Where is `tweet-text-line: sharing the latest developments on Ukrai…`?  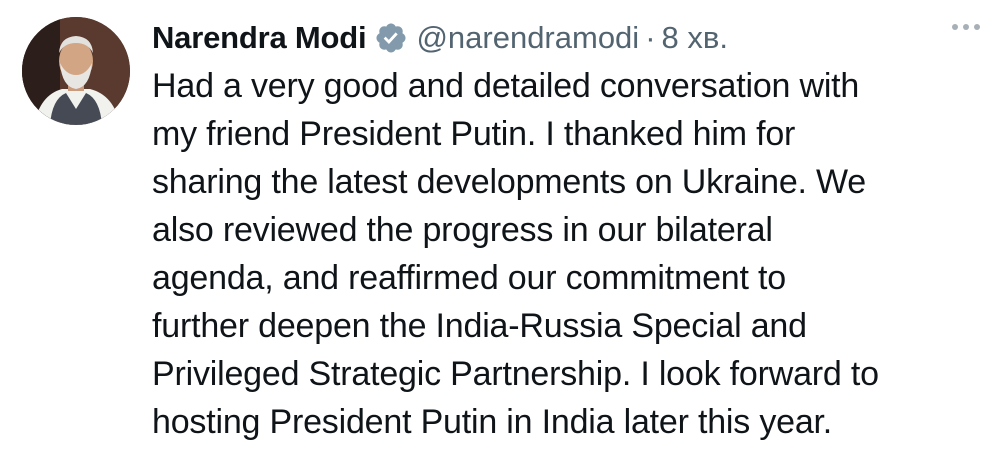
tweet-text-line: sharing the latest developments on Ukrai… is located at coordinates (509, 182).